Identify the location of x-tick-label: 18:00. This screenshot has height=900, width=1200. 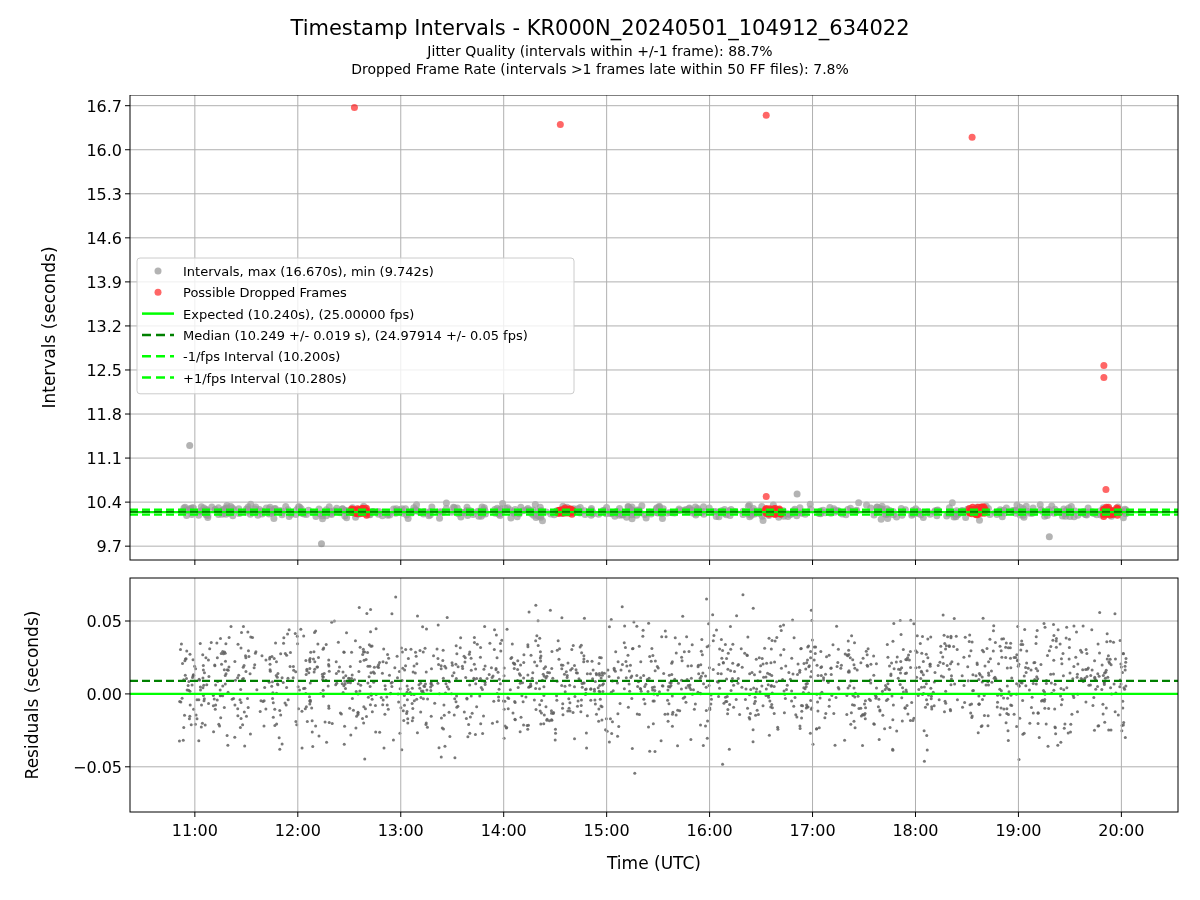
(915, 830).